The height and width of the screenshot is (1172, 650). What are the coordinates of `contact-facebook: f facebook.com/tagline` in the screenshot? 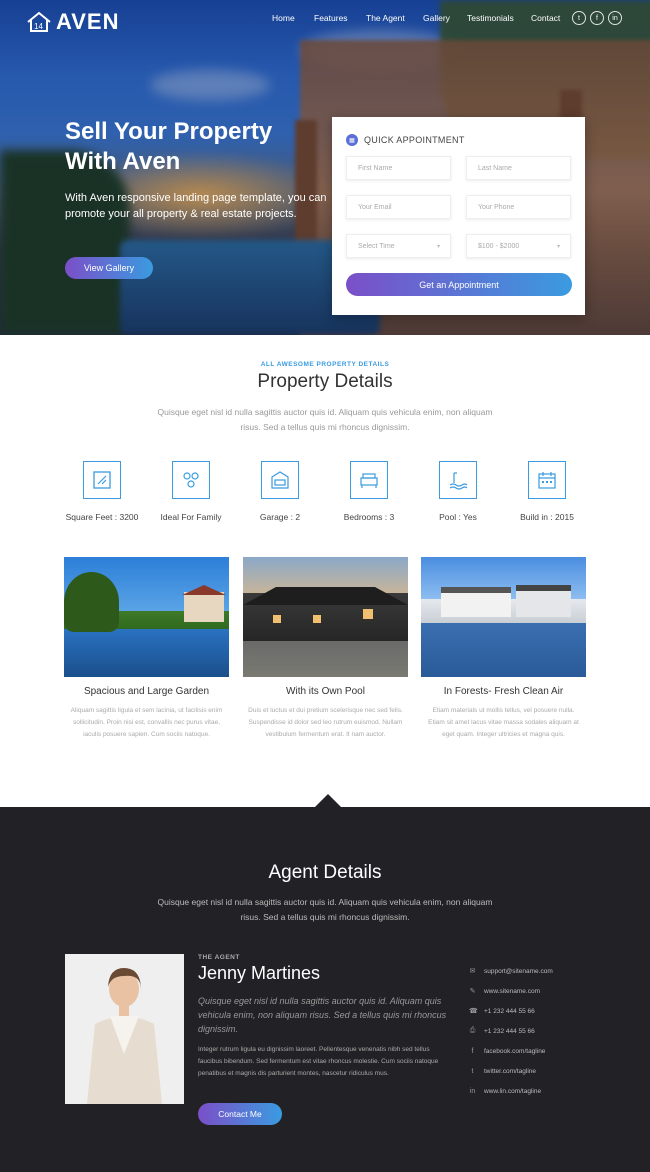 It's located at (511, 1051).